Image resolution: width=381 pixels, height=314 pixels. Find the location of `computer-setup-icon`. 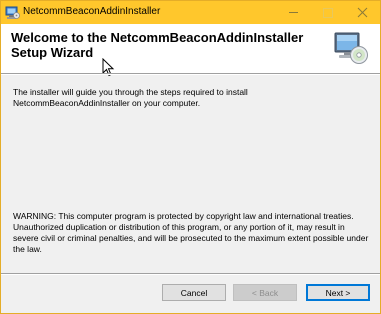

computer-setup-icon is located at coordinates (351, 48).